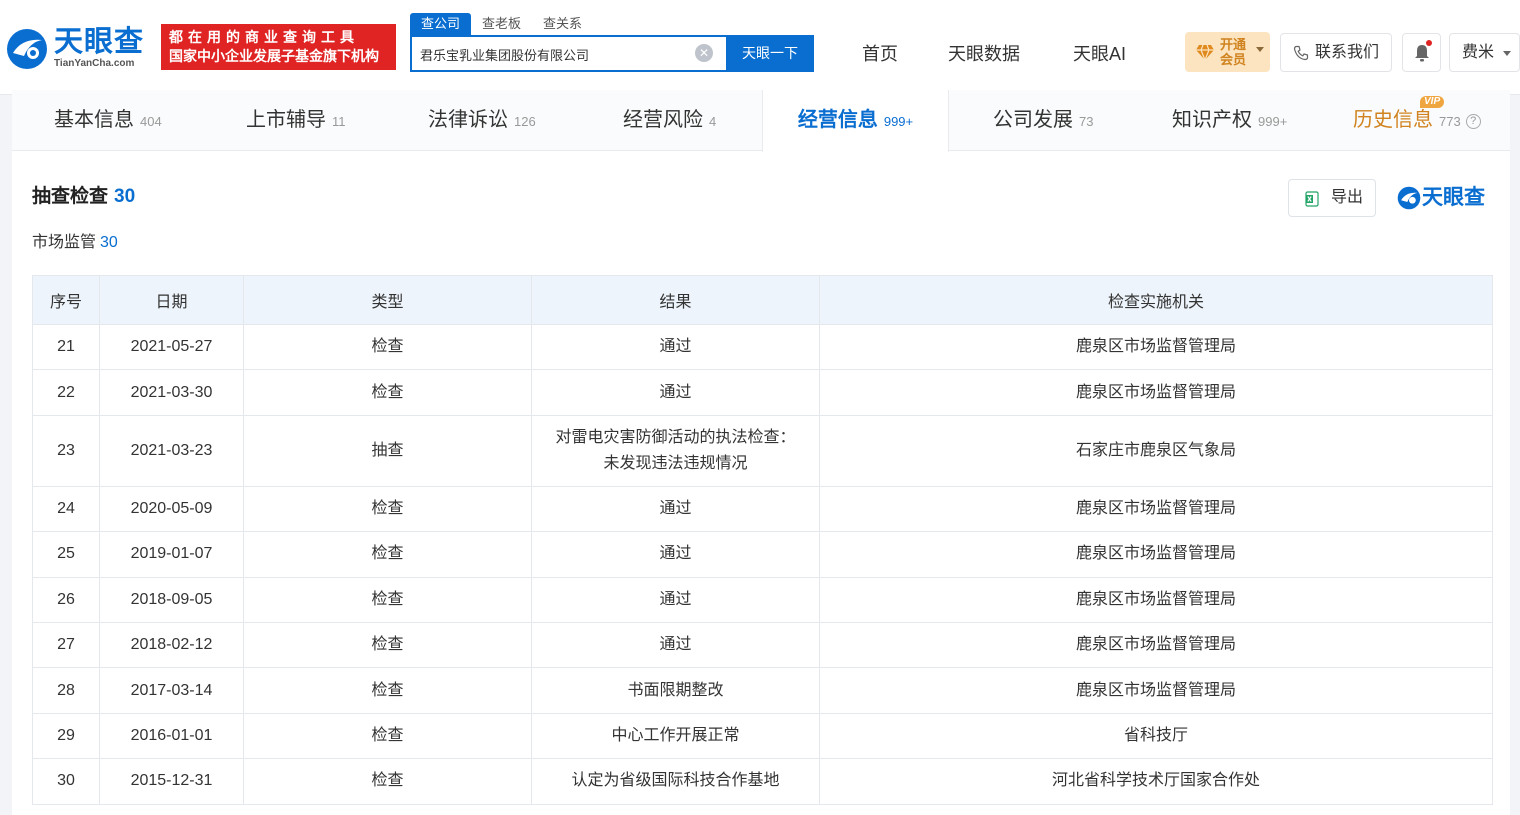 The height and width of the screenshot is (815, 1520). I want to click on cell-no: 30, so click(66, 781).